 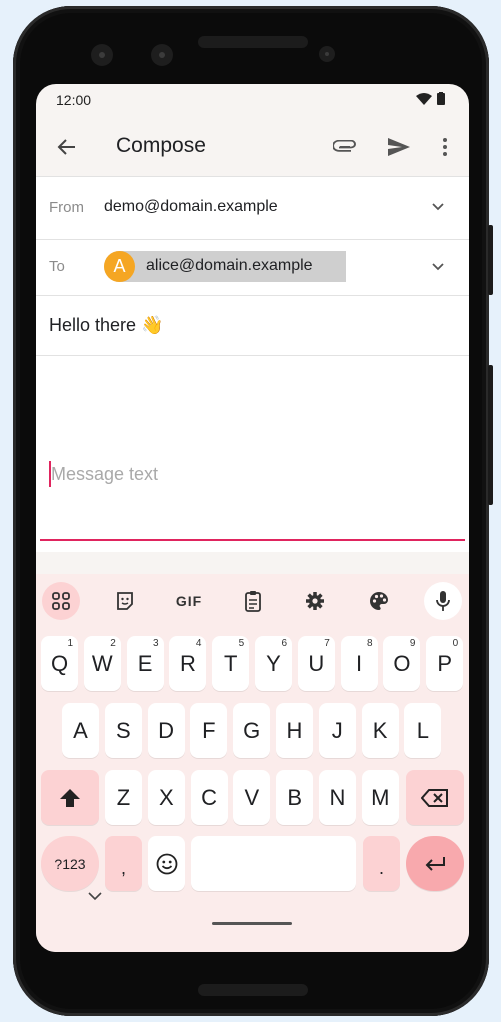 I want to click on key-u: U7, so click(x=316, y=663).